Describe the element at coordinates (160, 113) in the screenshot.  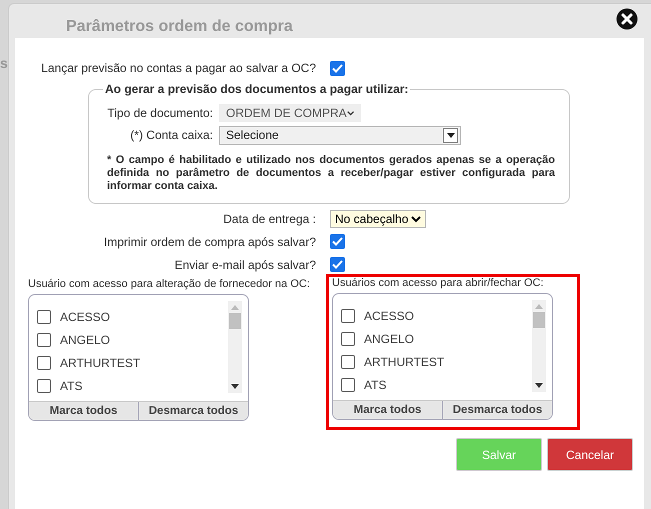
I see `field-label: Tipo de documento:` at that location.